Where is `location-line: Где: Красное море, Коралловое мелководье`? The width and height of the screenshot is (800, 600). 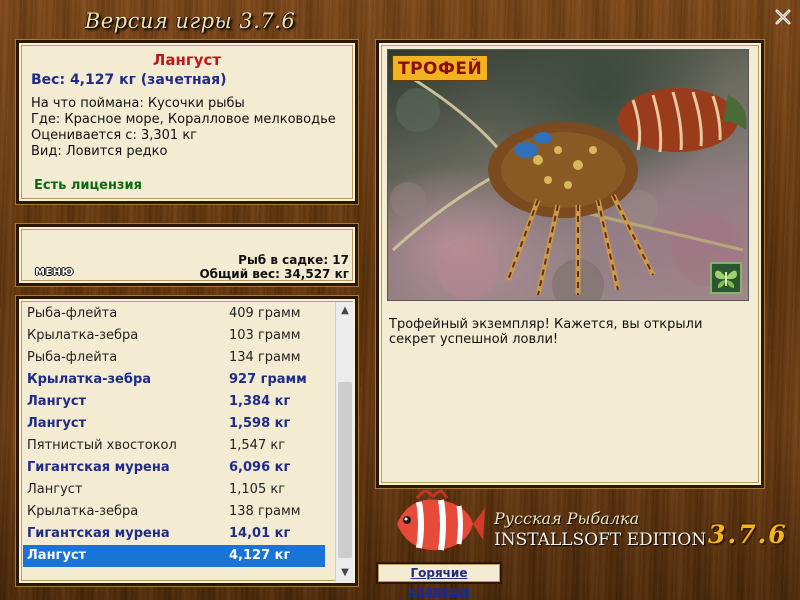 location-line: Где: Красное море, Коралловое мелководье is located at coordinates (183, 119).